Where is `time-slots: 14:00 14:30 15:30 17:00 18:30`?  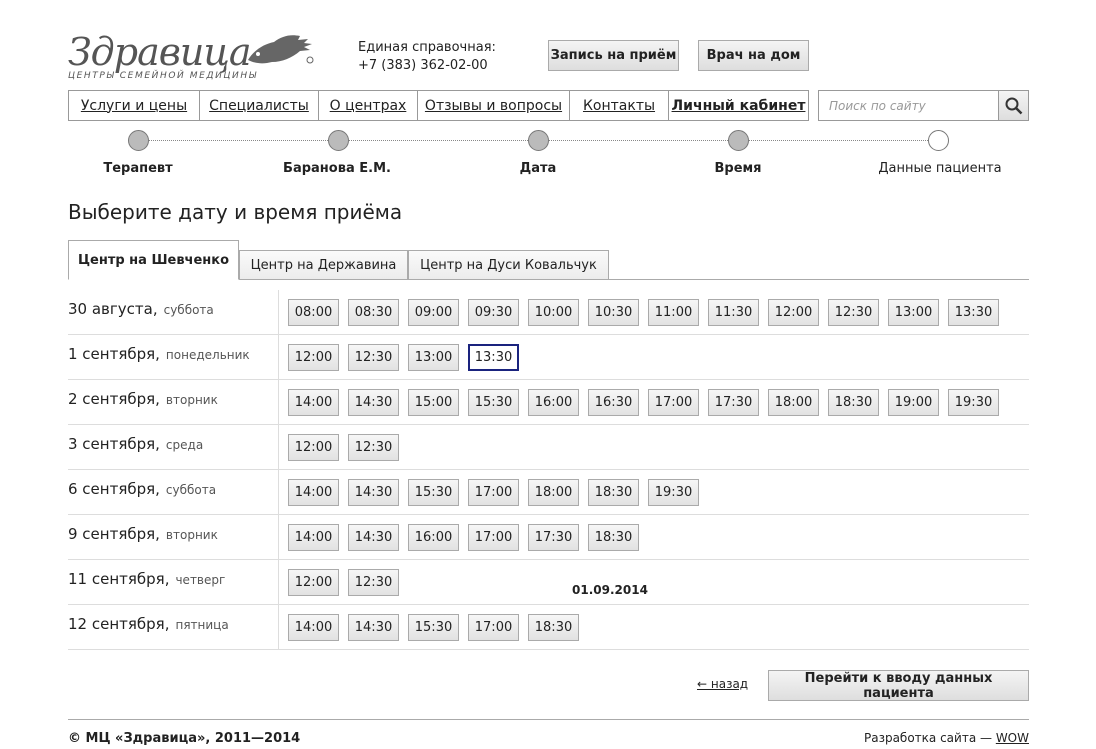
time-slots: 14:00 14:30 15:30 17:00 18:30 is located at coordinates (438, 627).